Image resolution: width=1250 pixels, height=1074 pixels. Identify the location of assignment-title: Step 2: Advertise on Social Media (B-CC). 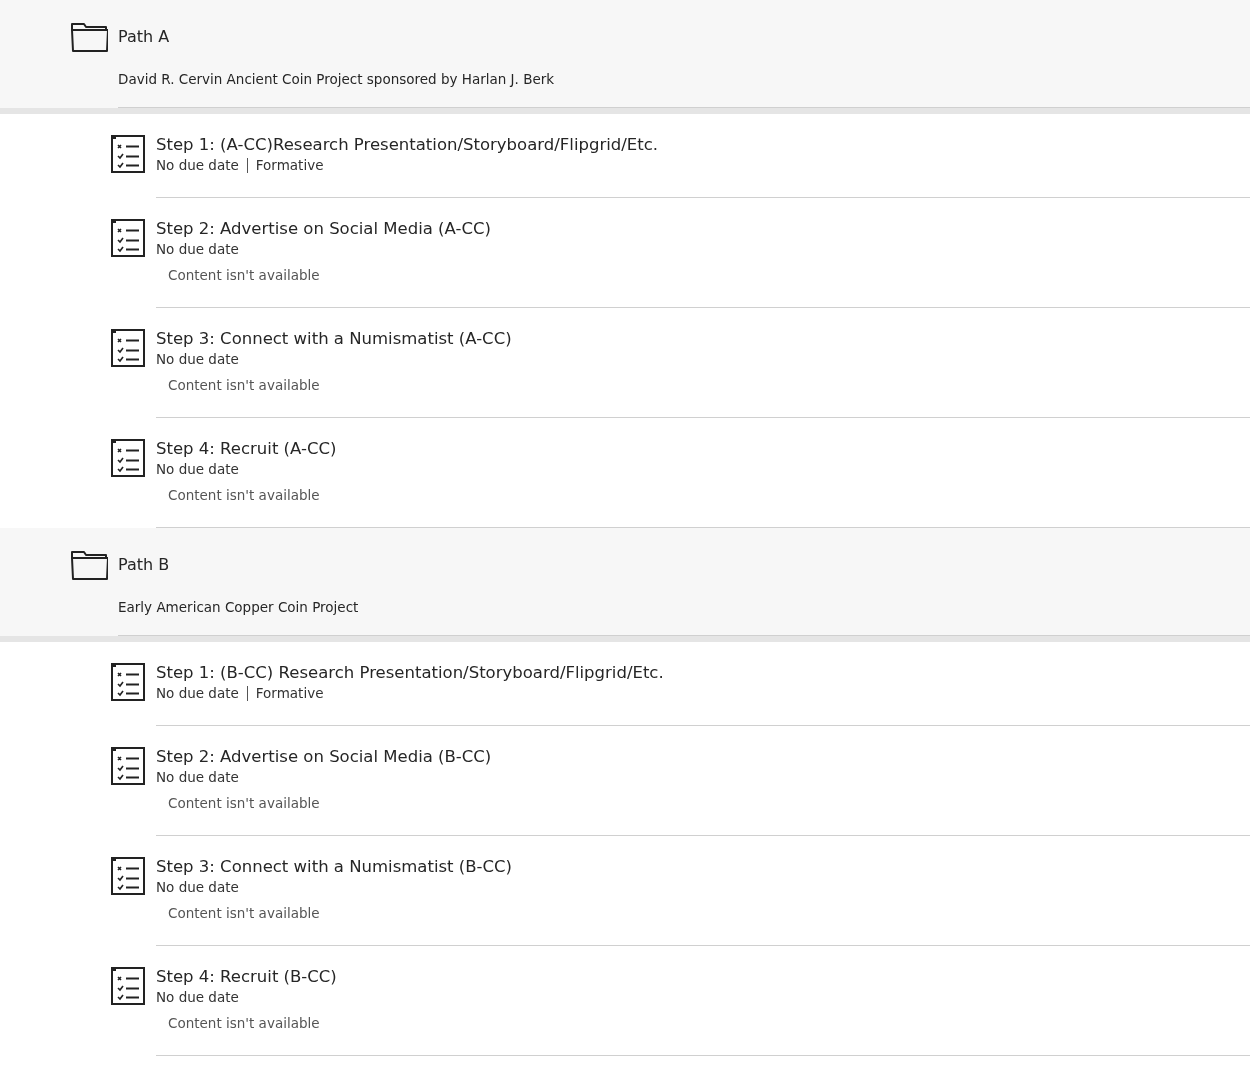
(703, 756).